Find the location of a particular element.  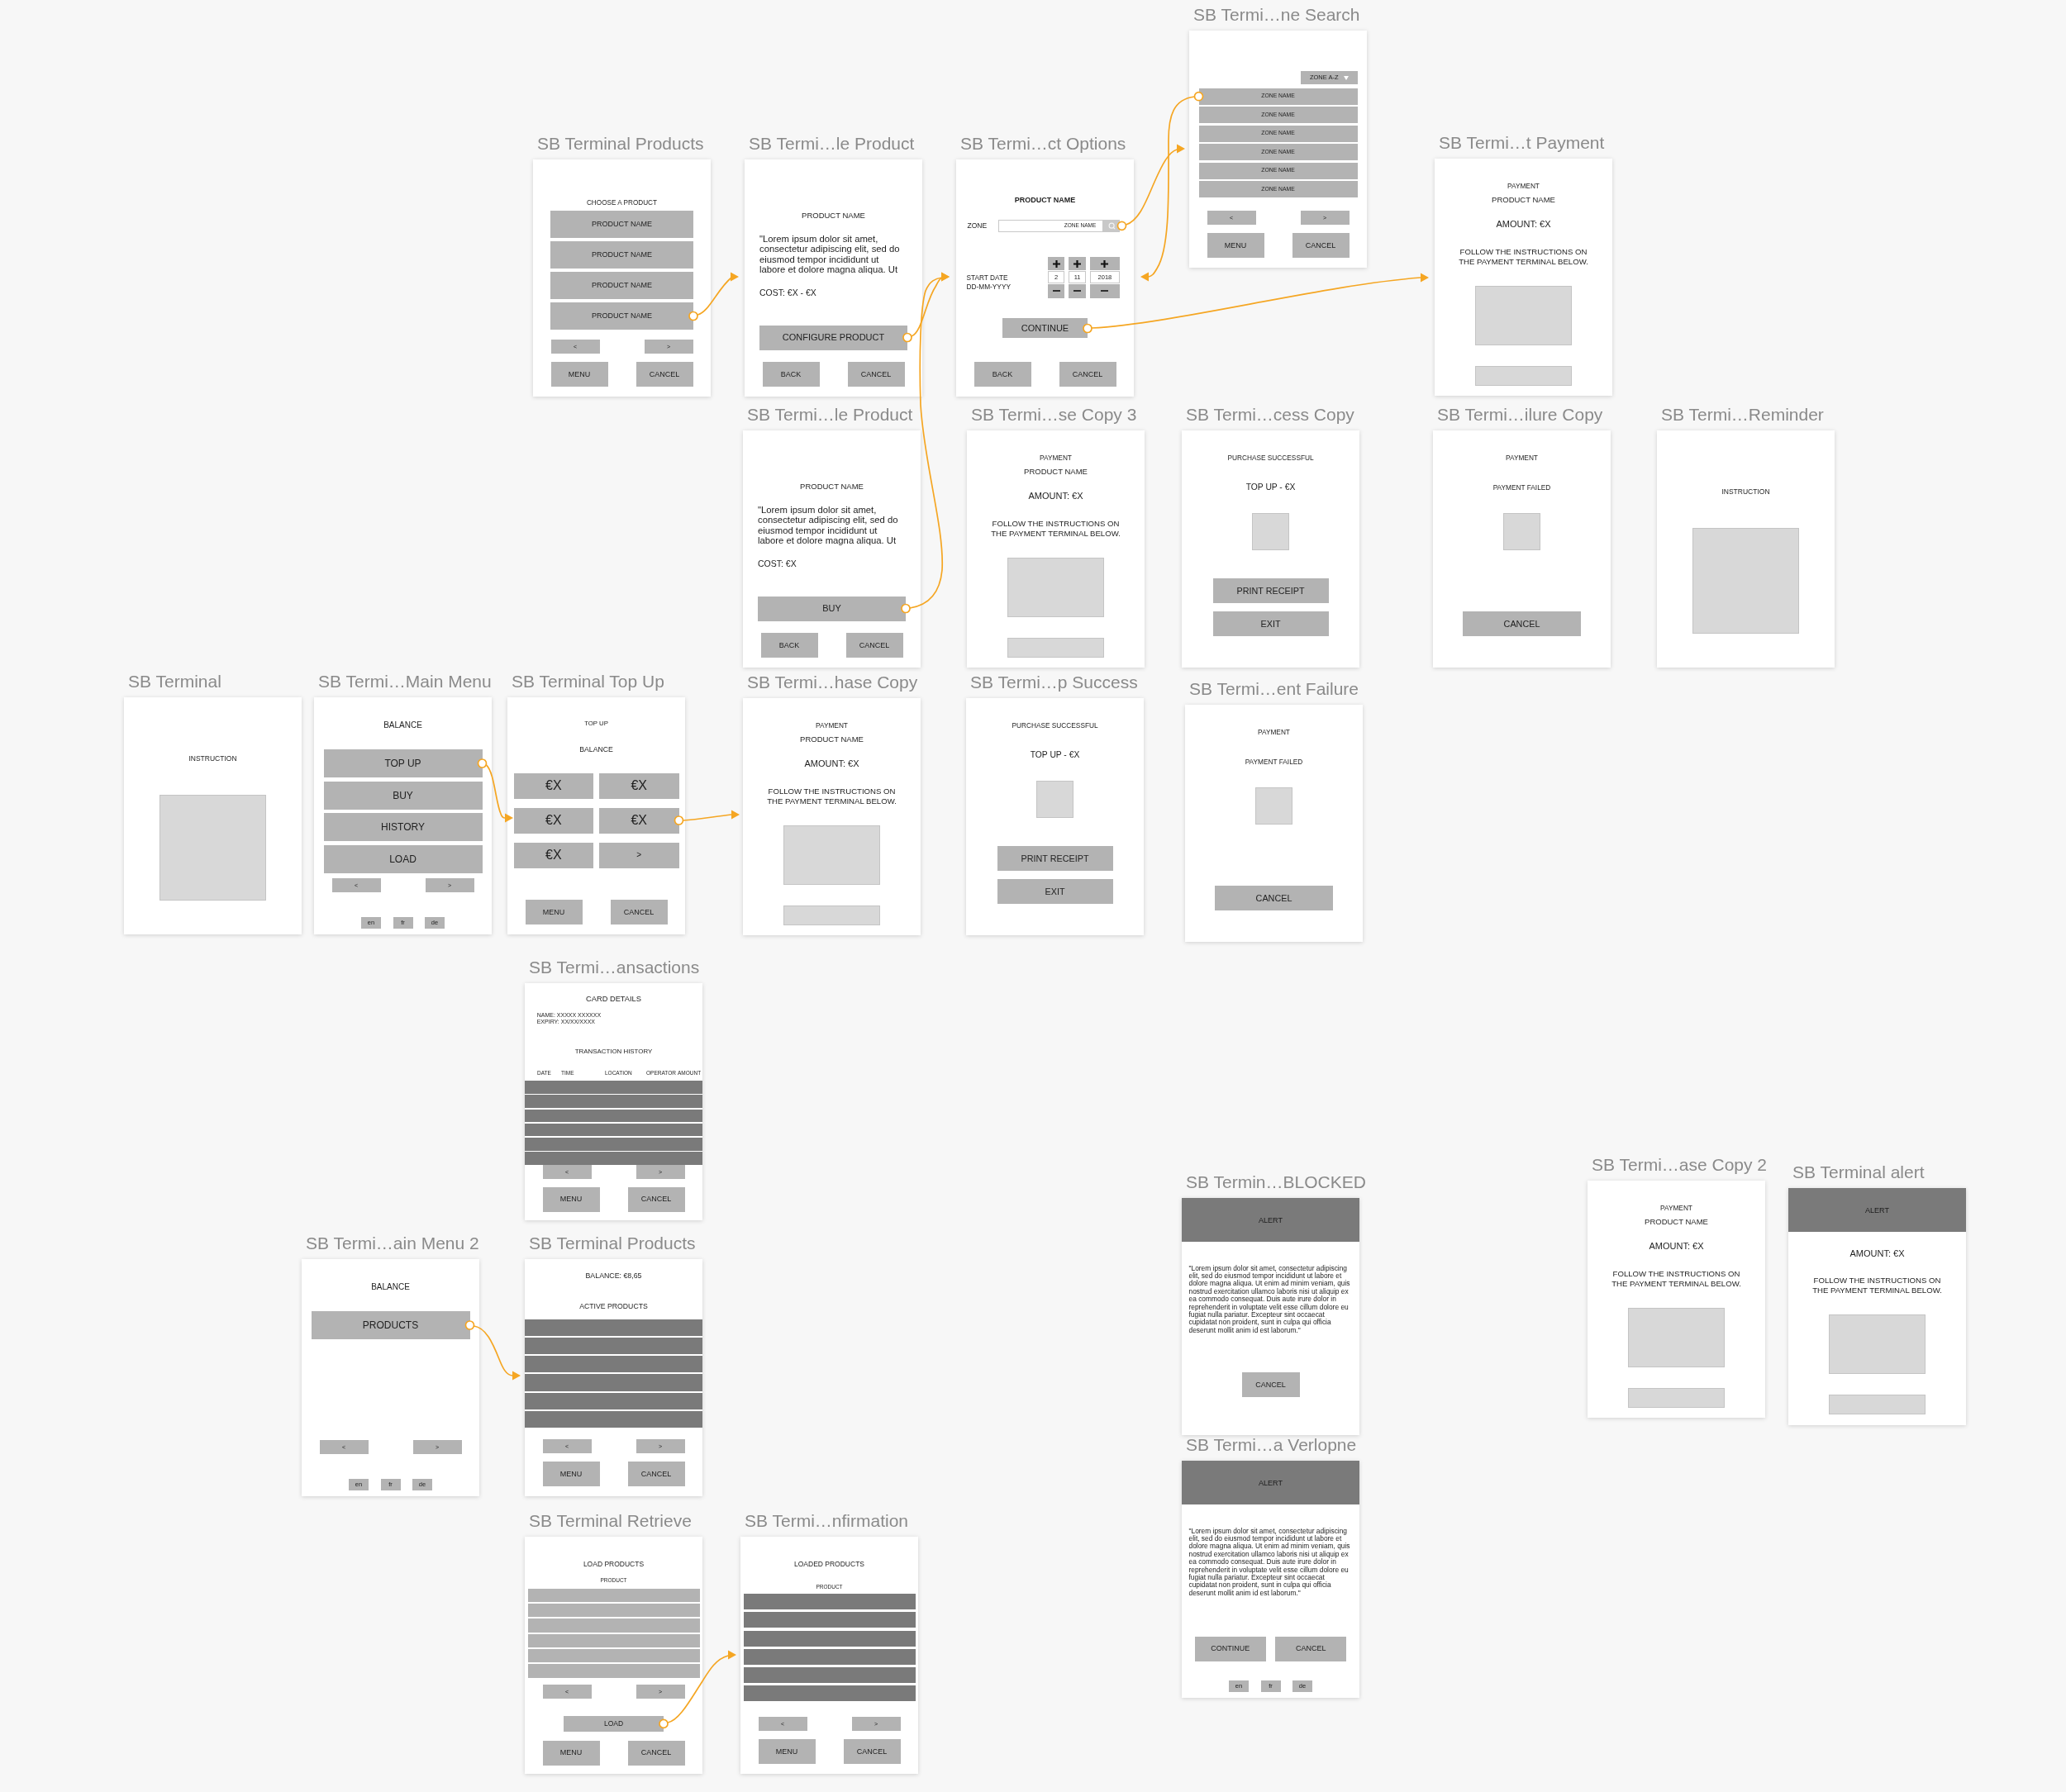

menu-item-button: LOAD is located at coordinates (403, 858).